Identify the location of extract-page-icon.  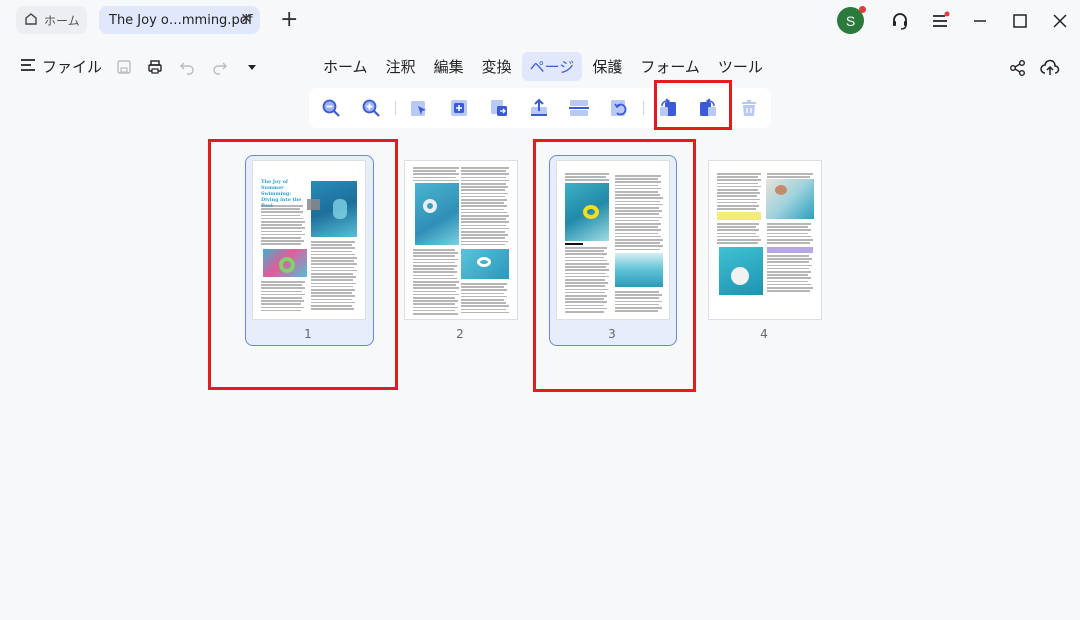
(539, 108).